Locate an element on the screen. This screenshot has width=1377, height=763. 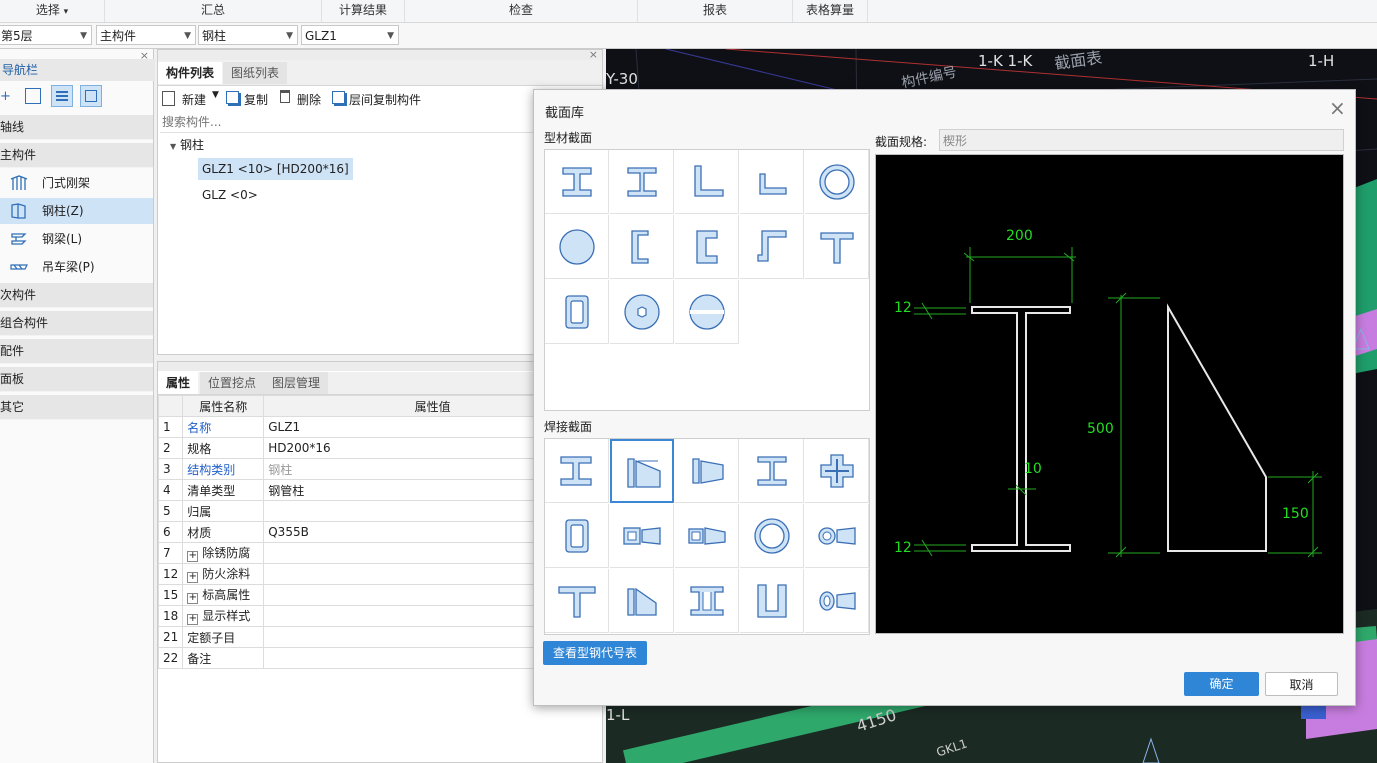
grid-view-icon is located at coordinates (33, 96).